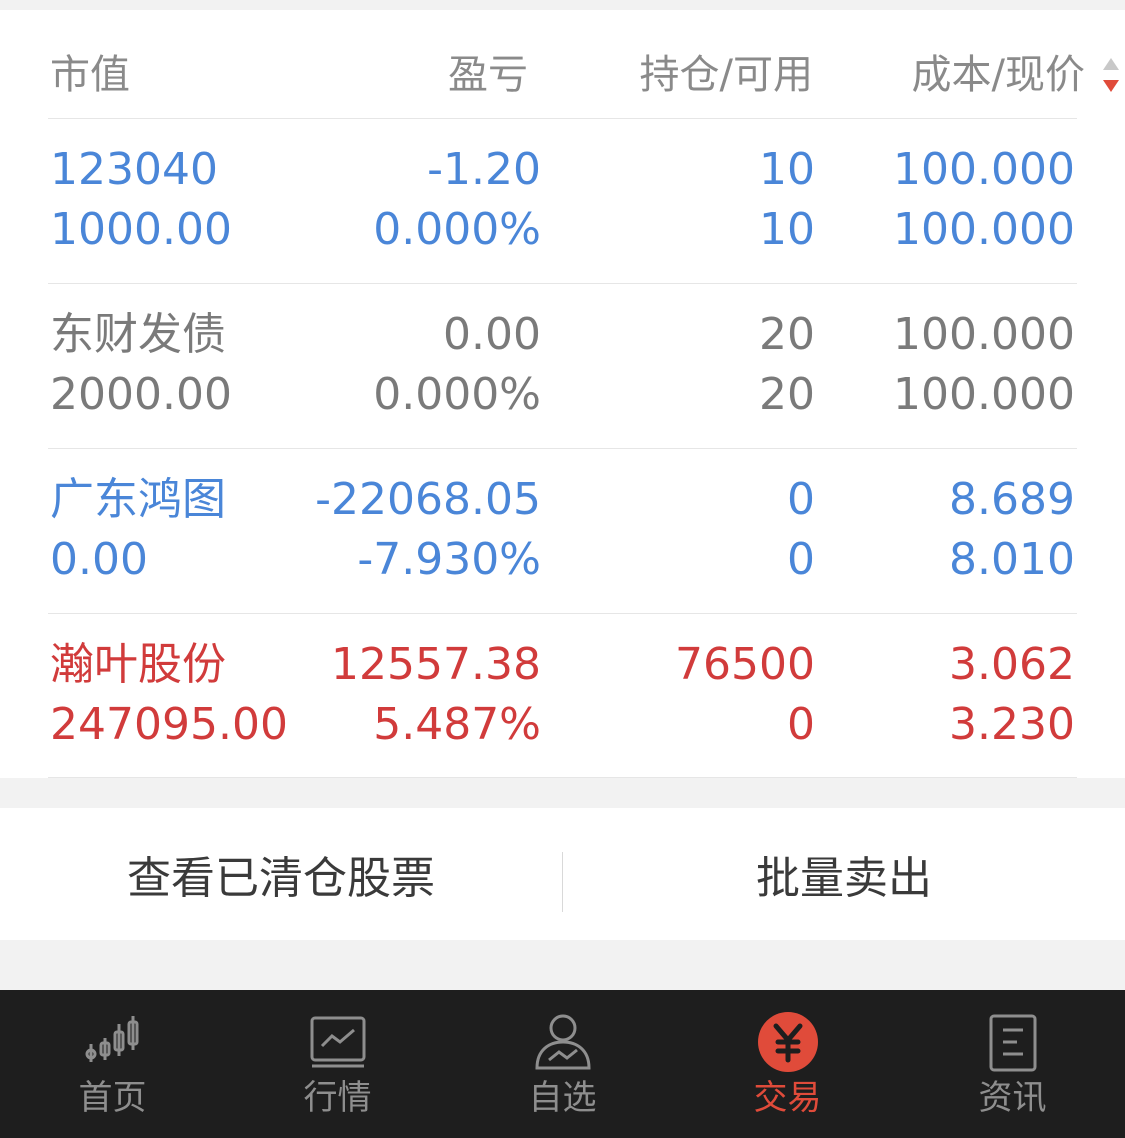 Image resolution: width=1125 pixels, height=1138 pixels. Describe the element at coordinates (562, 64) in the screenshot. I see `positions-header: 市值 盈亏 持仓/可用 成本/现价` at that location.